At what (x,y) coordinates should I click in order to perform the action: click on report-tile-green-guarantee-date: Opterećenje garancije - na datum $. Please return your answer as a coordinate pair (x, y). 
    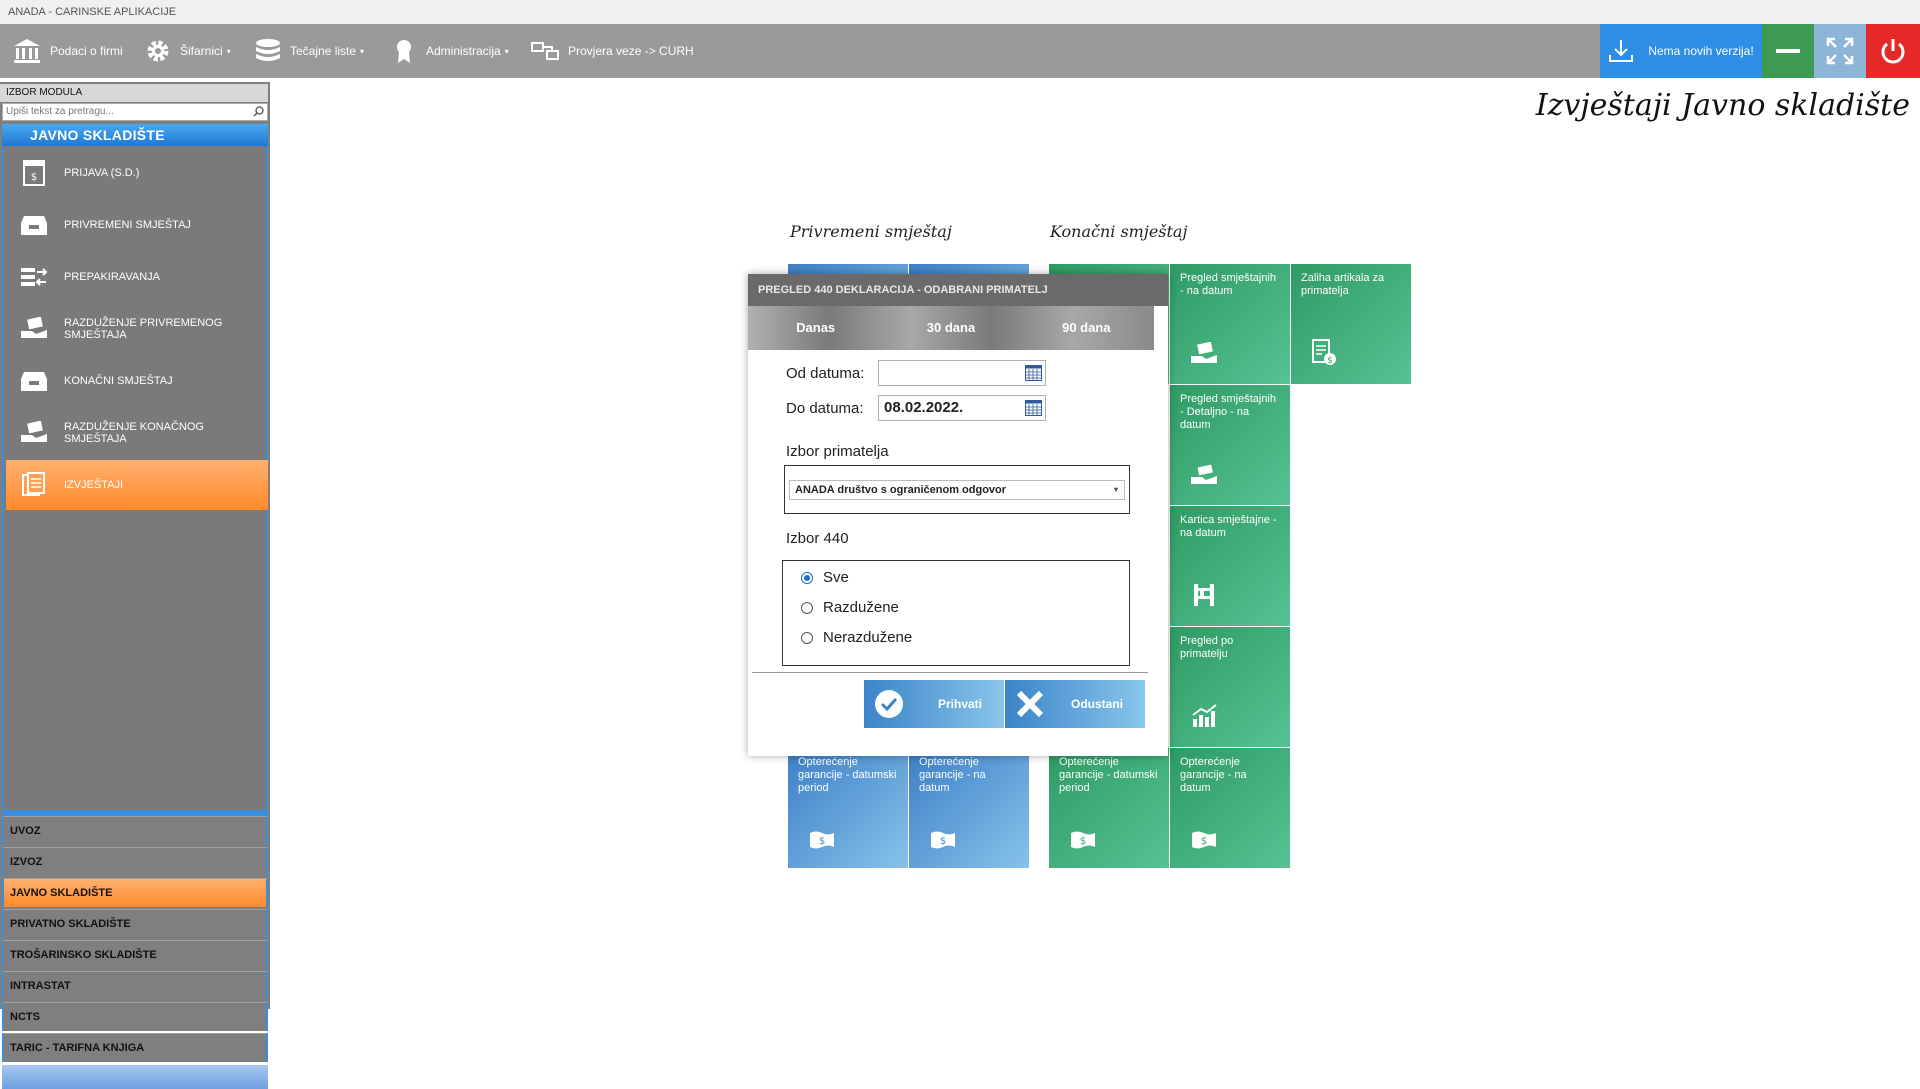
    Looking at the image, I should click on (1230, 808).